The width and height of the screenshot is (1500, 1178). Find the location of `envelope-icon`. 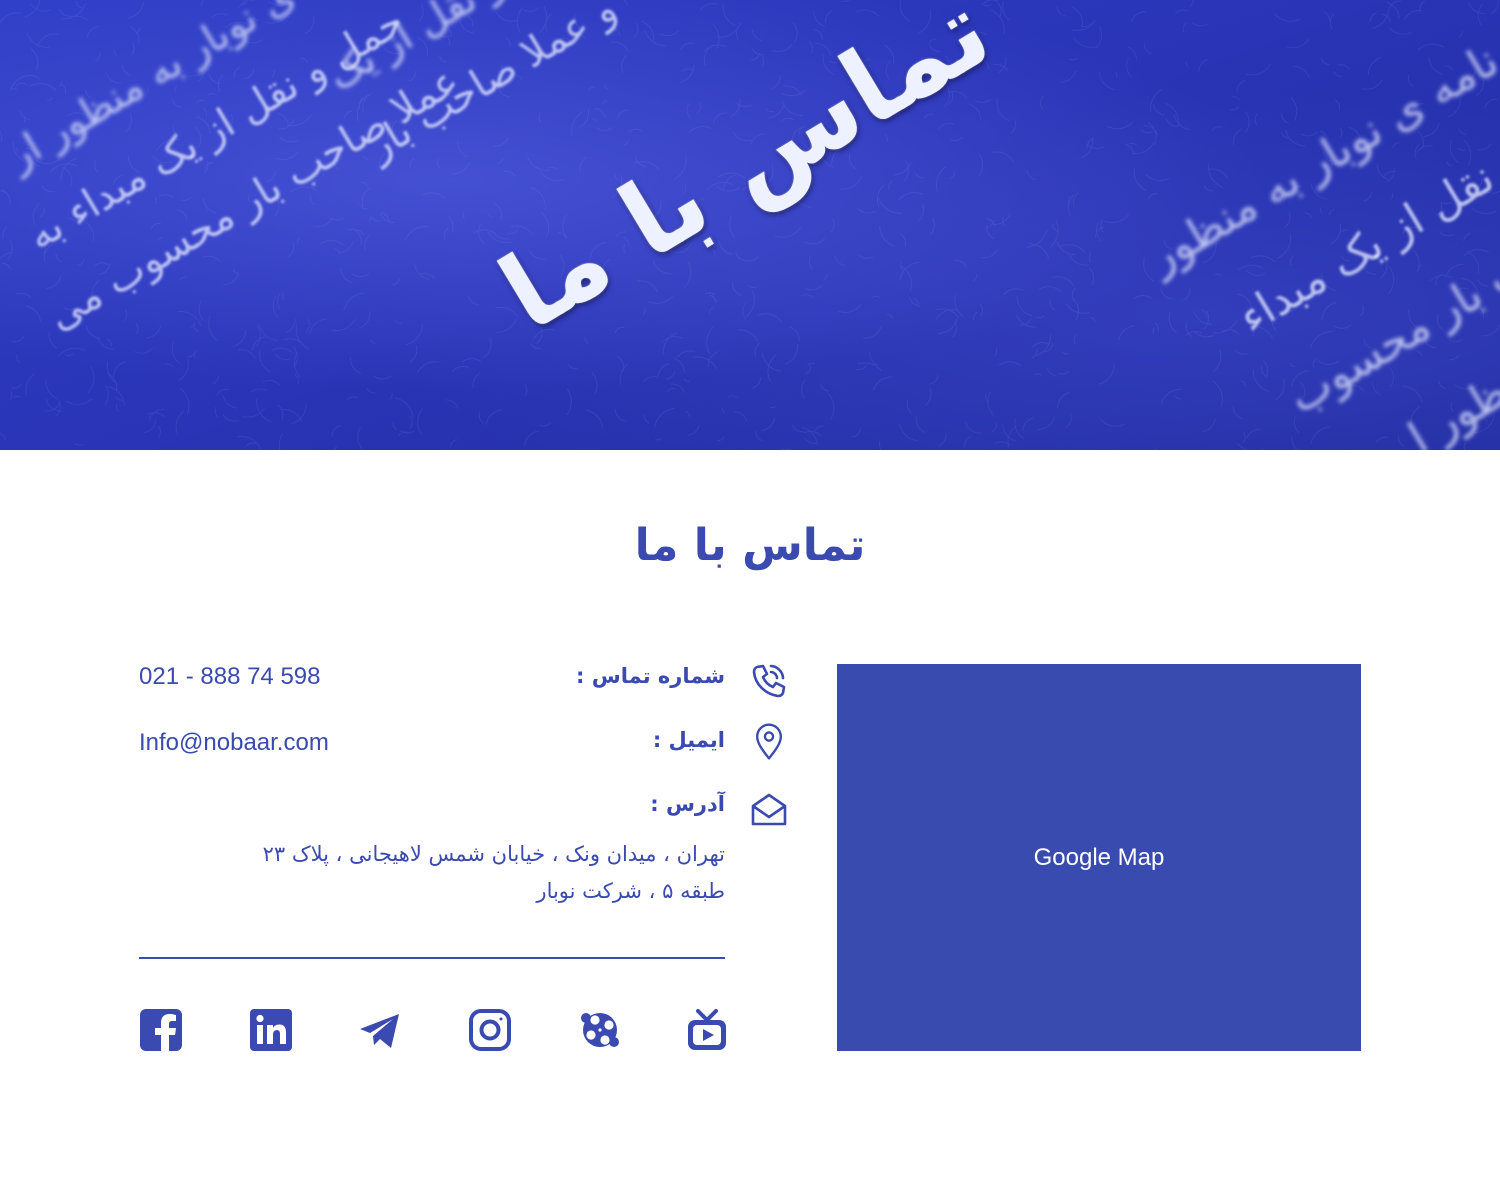

envelope-icon is located at coordinates (769, 810).